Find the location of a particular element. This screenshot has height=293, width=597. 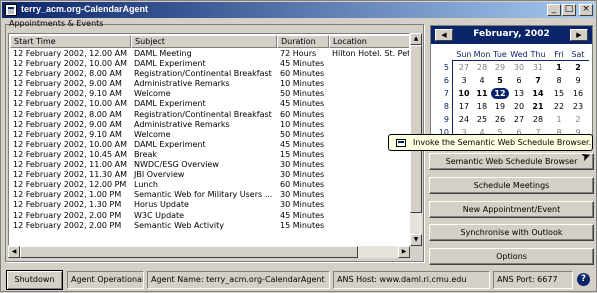

calendar-day: 24 is located at coordinates (464, 119).